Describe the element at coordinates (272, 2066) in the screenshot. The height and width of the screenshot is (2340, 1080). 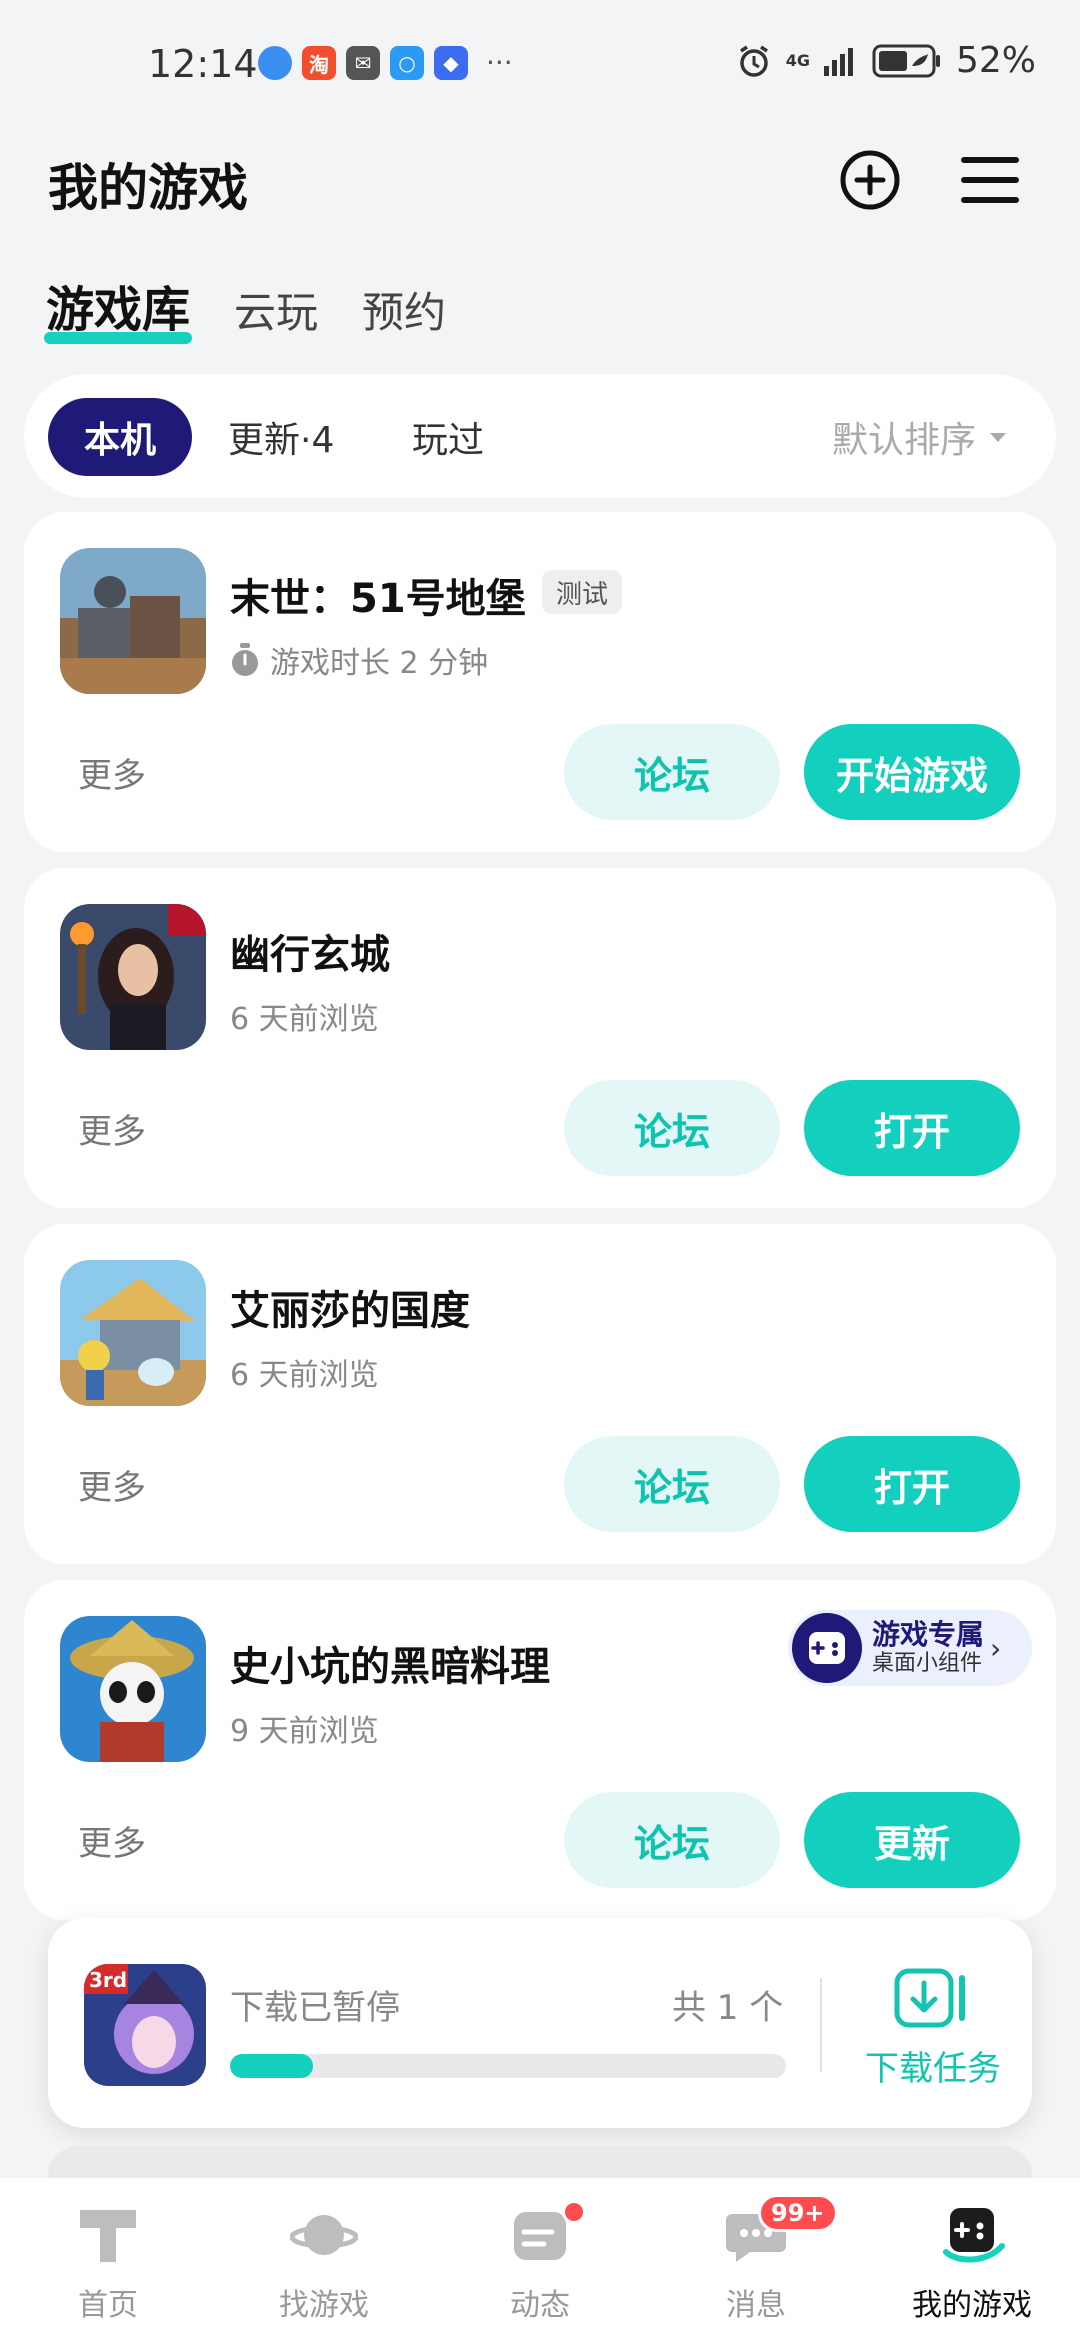
I see `download-progress-fill` at that location.